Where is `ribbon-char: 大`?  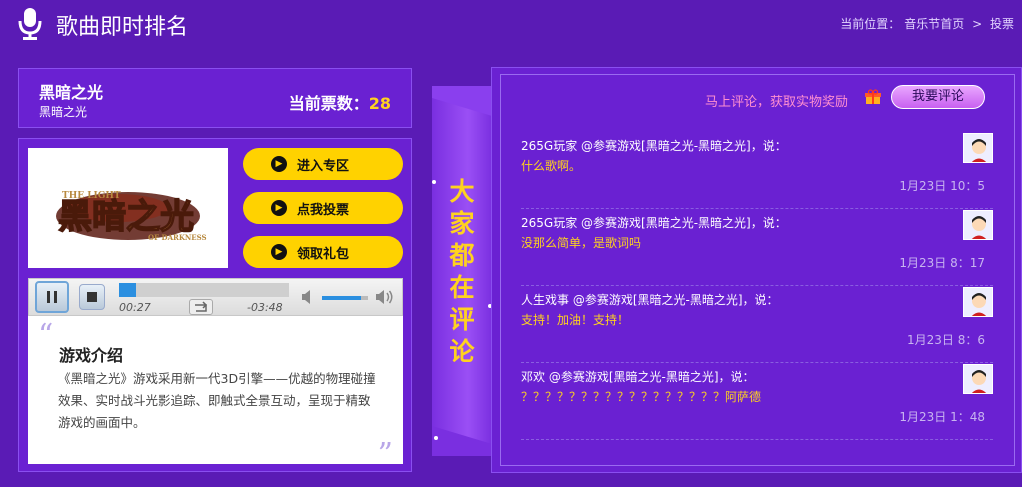 ribbon-char: 大 is located at coordinates (462, 191).